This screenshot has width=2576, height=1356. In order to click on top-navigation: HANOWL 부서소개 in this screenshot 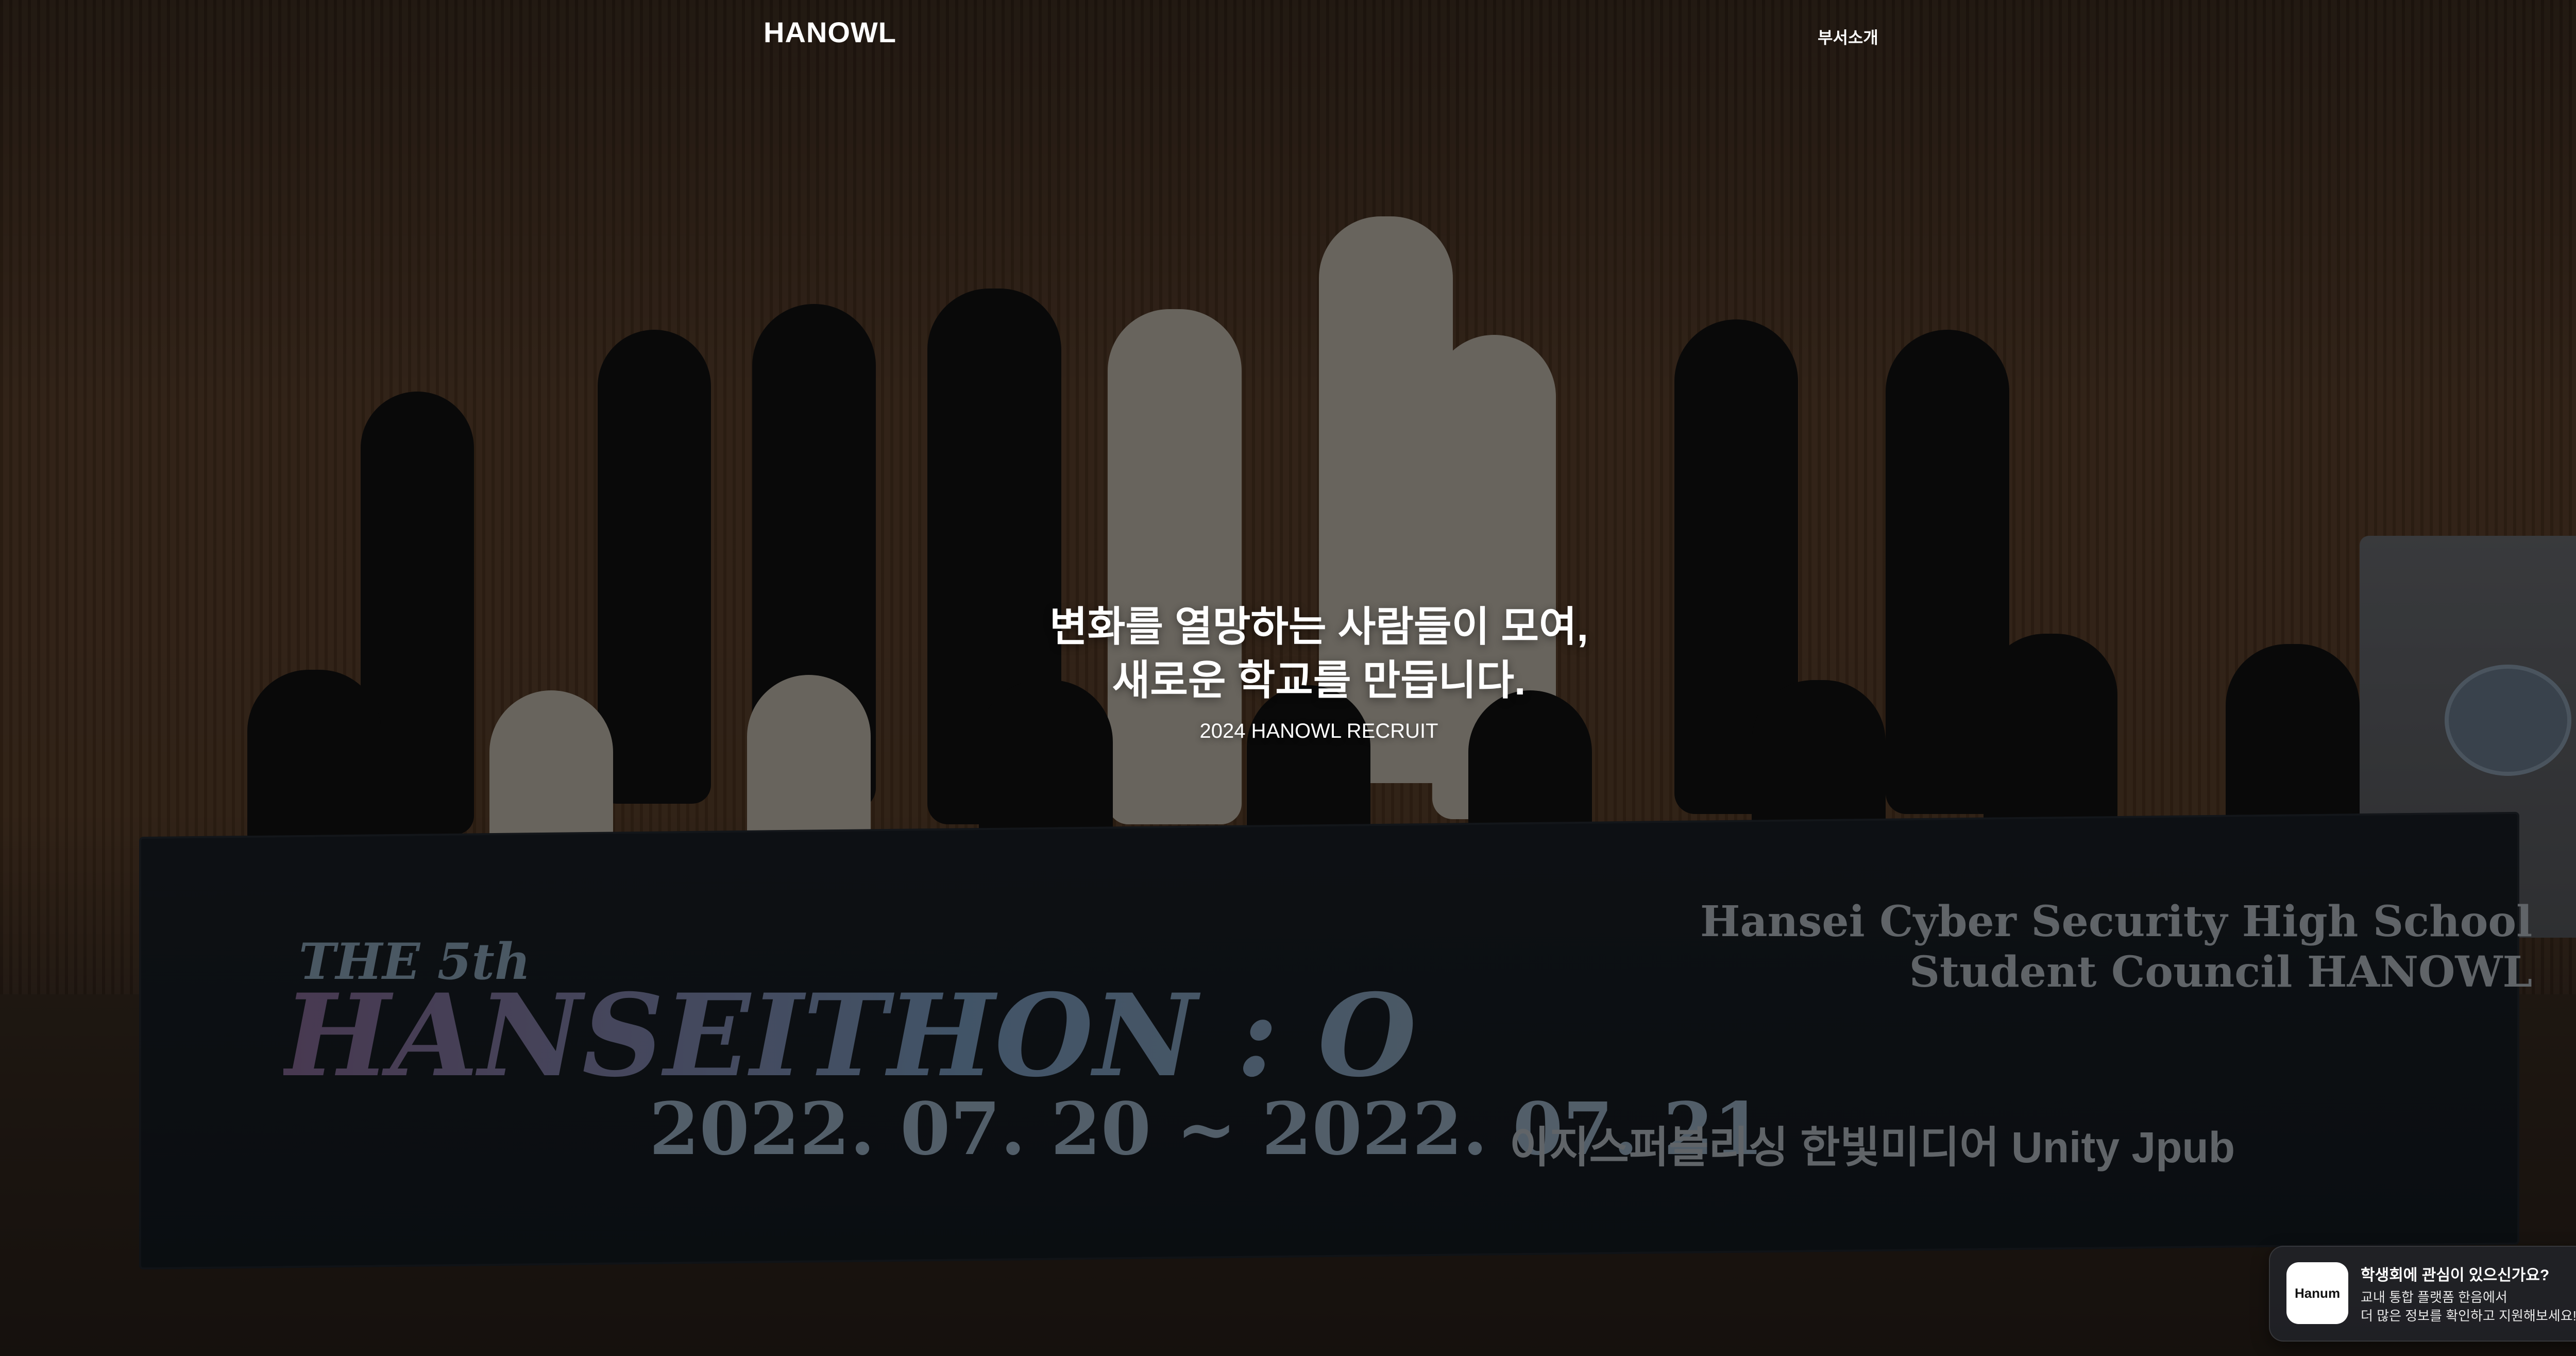, I will do `click(1288, 36)`.